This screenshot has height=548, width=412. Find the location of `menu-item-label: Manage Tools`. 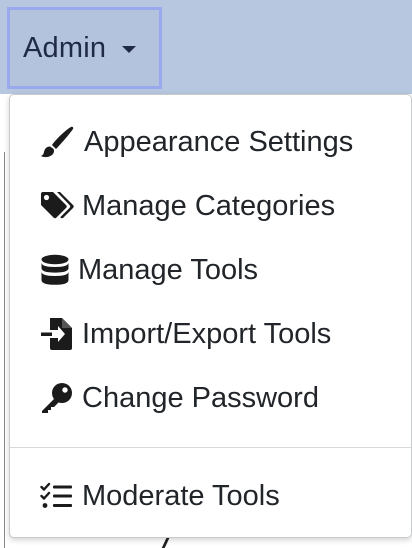

menu-item-label: Manage Tools is located at coordinates (168, 269).